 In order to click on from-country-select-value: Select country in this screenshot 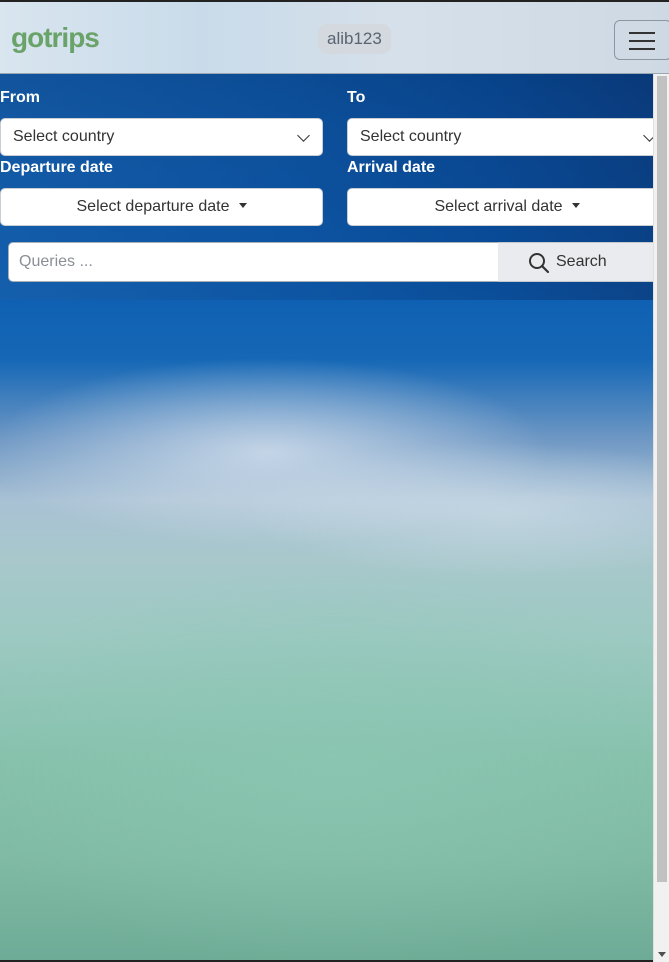, I will do `click(64, 136)`.